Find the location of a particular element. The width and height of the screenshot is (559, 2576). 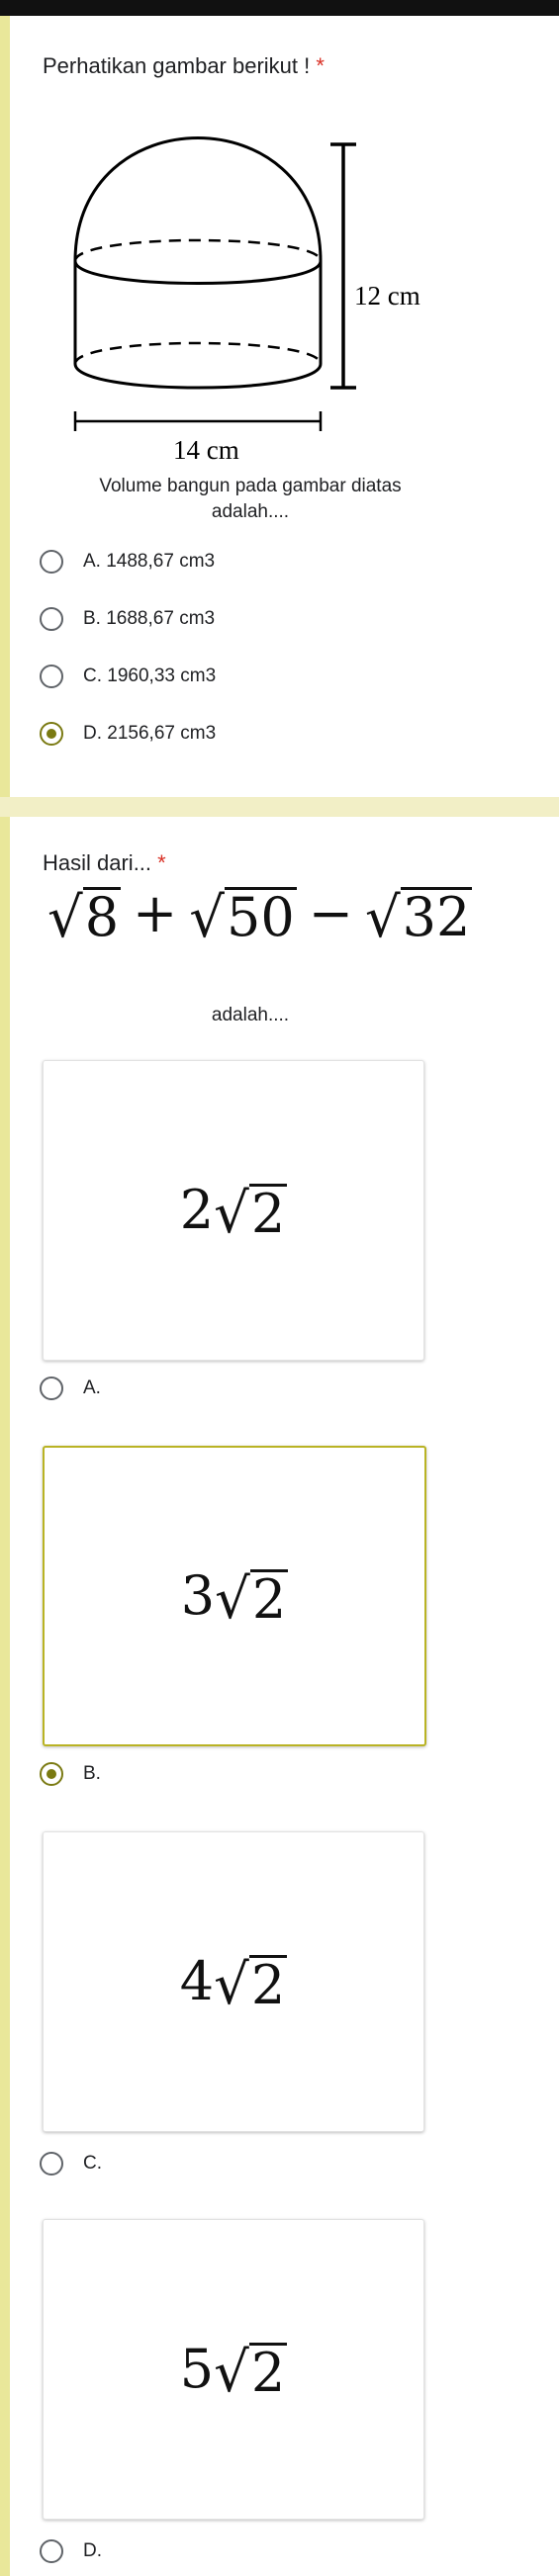

top-ellipse-front is located at coordinates (198, 272).